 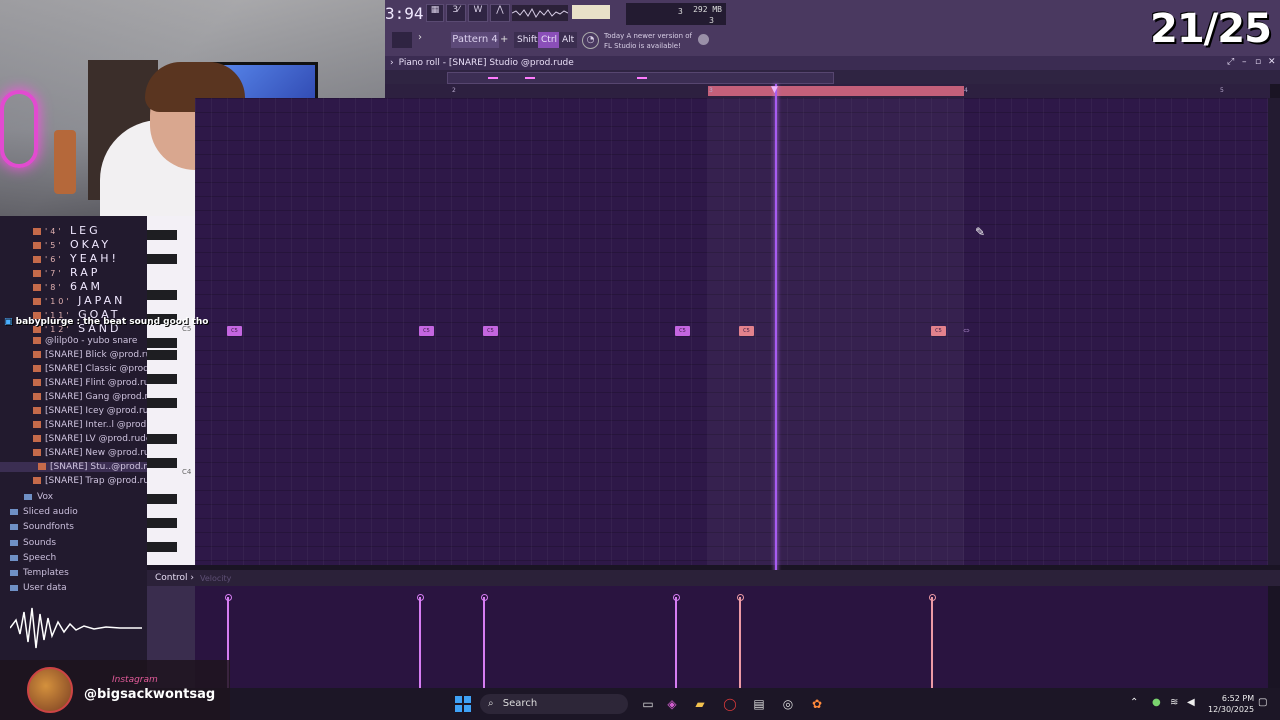 I want to click on chrome-icon: ◎, so click(x=788, y=704).